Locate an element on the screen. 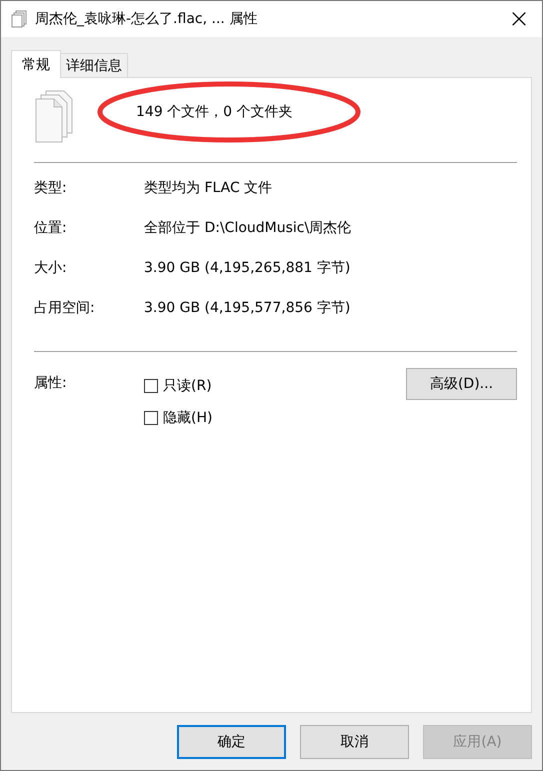  field-label: 属性: is located at coordinates (51, 383).